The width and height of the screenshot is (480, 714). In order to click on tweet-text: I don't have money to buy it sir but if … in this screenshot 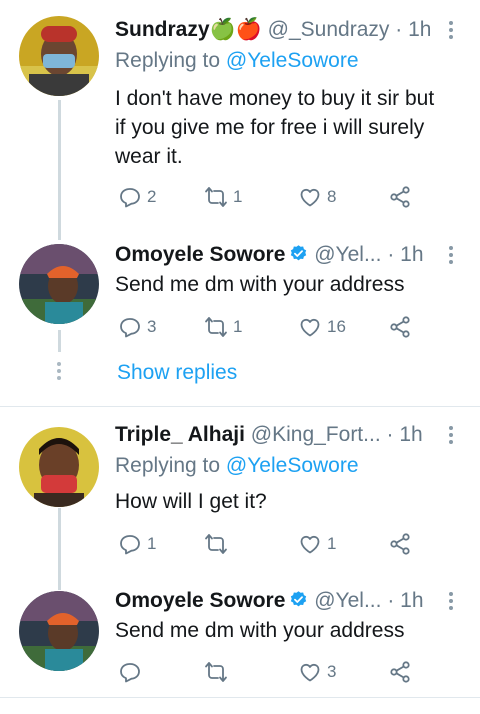, I will do `click(275, 127)`.